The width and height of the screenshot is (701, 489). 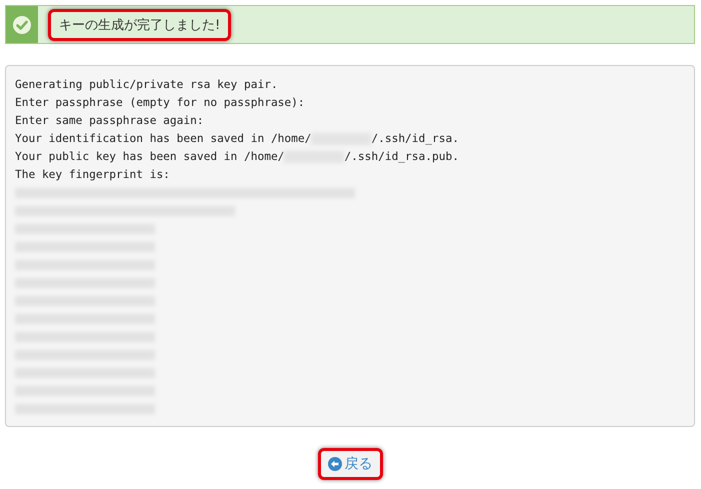 I want to click on output-line-end: /.ssh/id_rsa., so click(x=415, y=139).